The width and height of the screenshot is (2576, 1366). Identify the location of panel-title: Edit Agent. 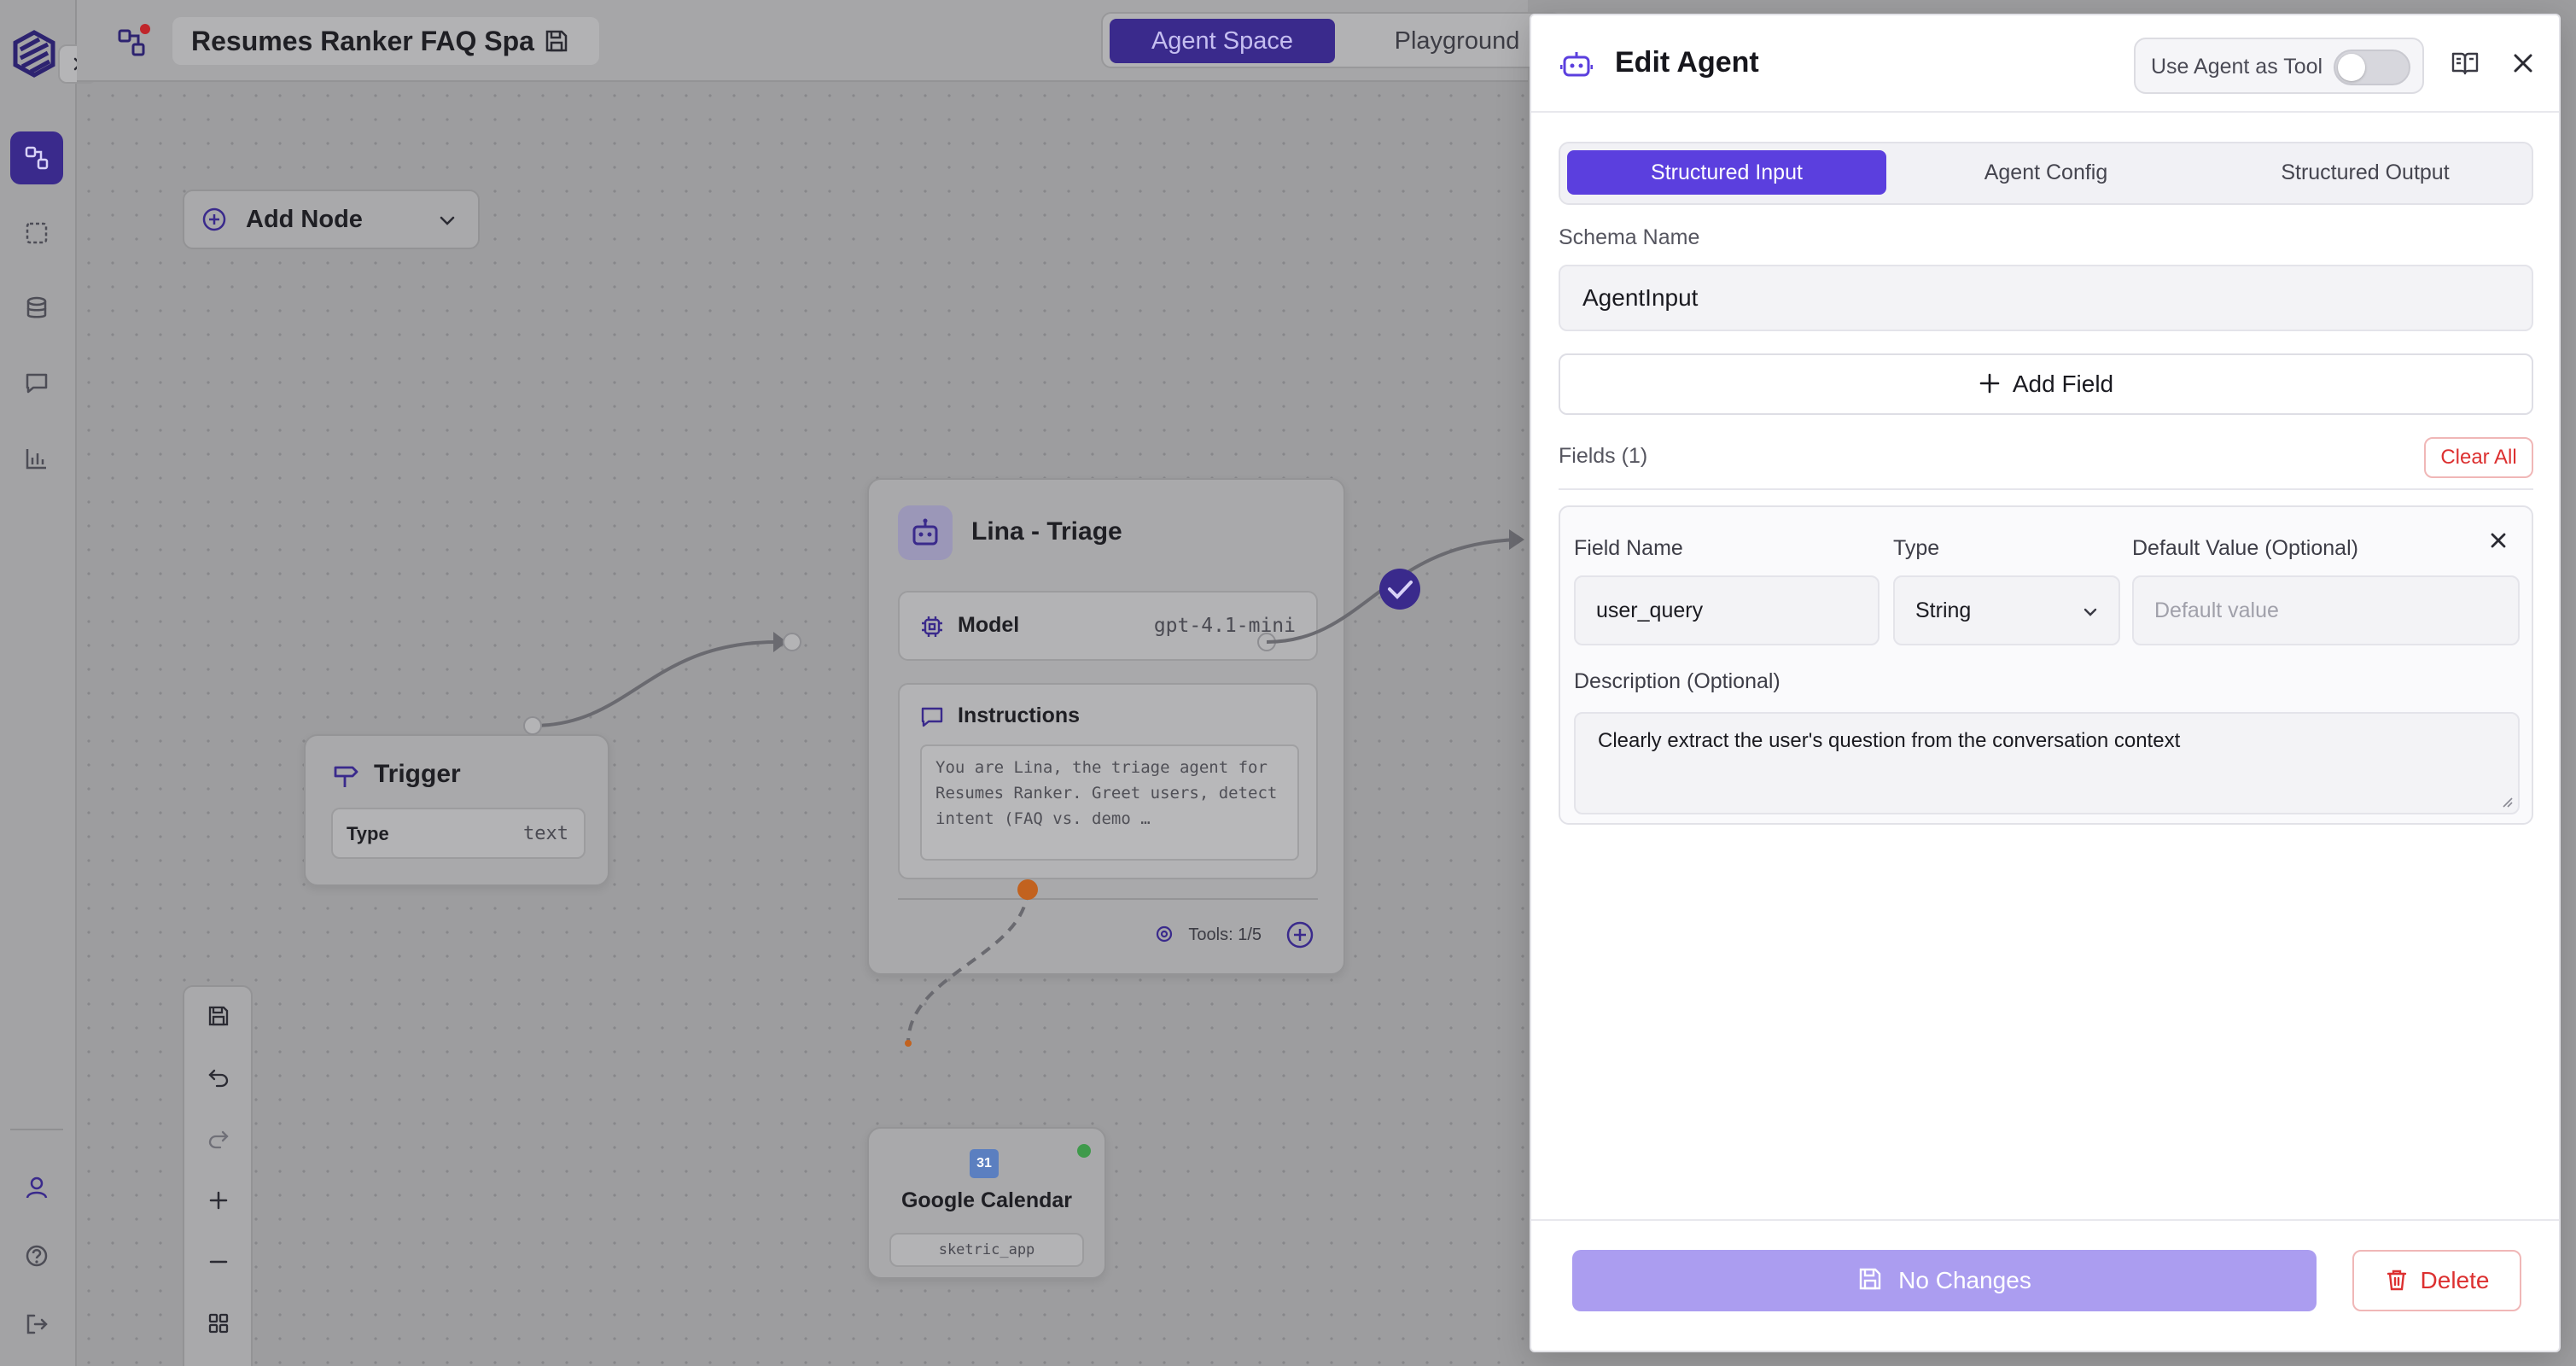
(1687, 62).